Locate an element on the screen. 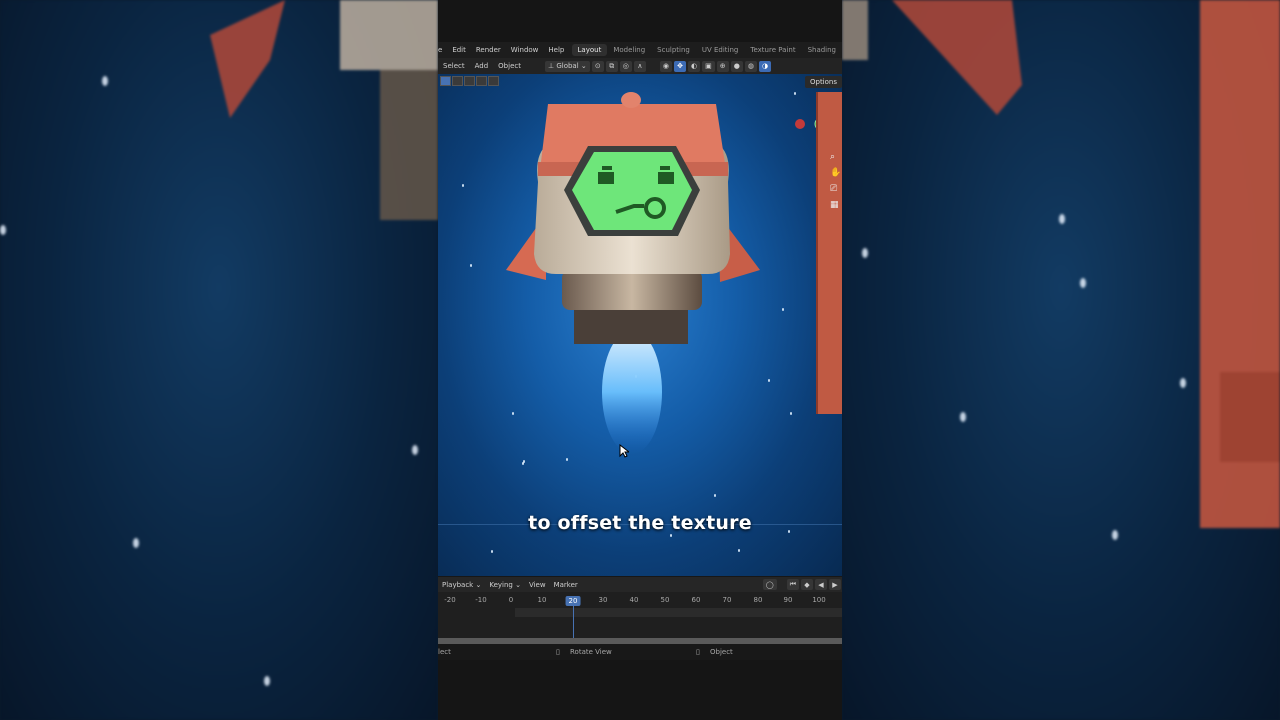  tick-label: 0 is located at coordinates (511, 600).